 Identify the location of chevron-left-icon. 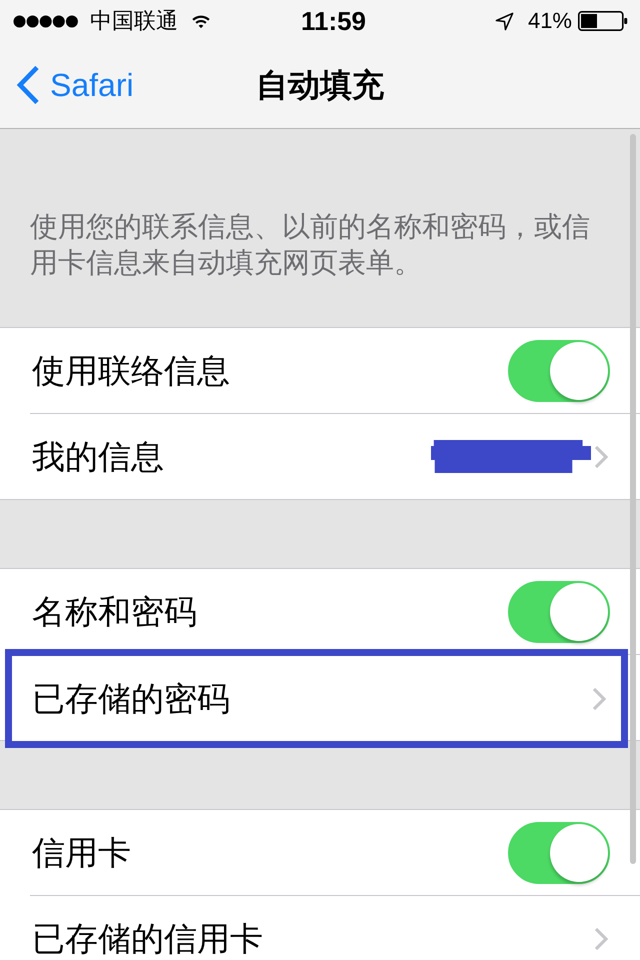
(28, 85).